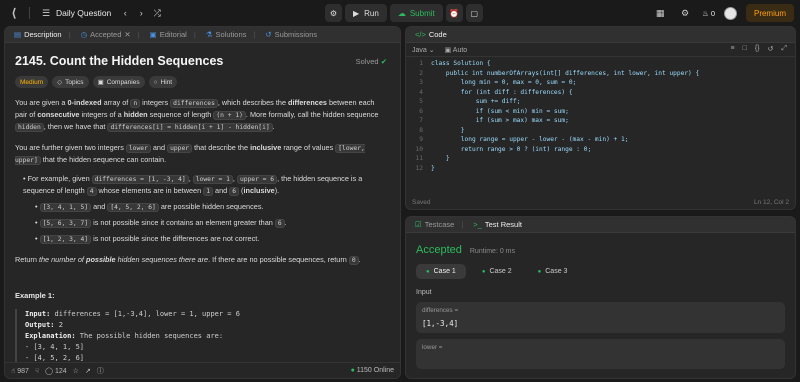 Image resolution: width=800 pixels, height=382 pixels. What do you see at coordinates (769, 13) in the screenshot?
I see `premium-button: Premium` at bounding box center [769, 13].